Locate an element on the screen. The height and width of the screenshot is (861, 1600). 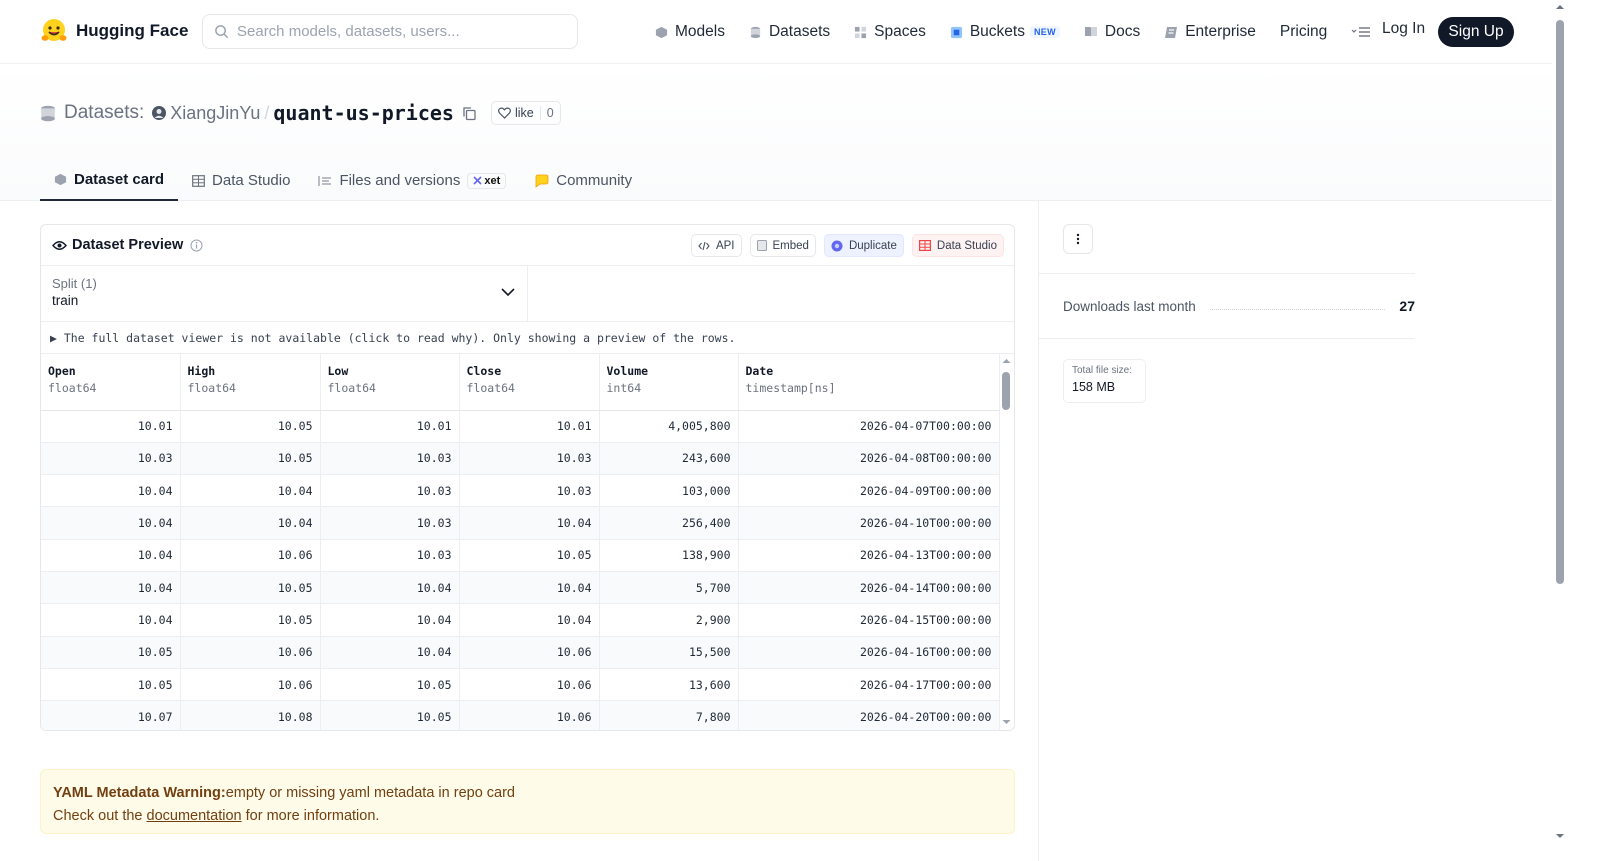
tab-files-and-versions: Files and versions xet is located at coordinates (412, 180).